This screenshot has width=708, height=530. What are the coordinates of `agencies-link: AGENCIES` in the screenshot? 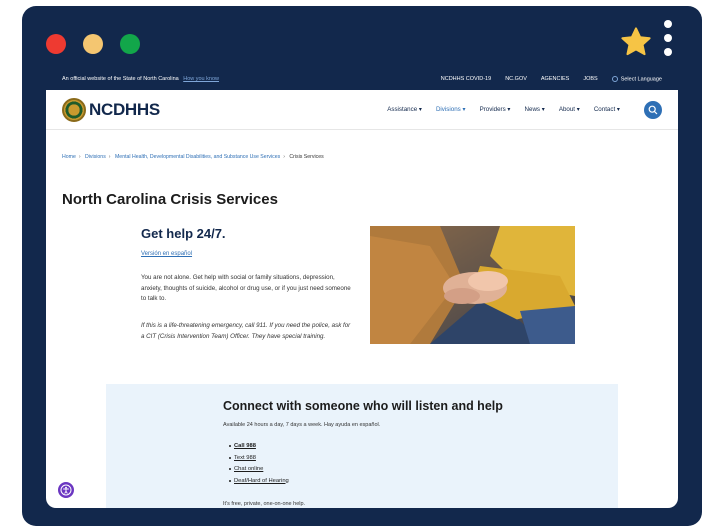 It's located at (555, 79).